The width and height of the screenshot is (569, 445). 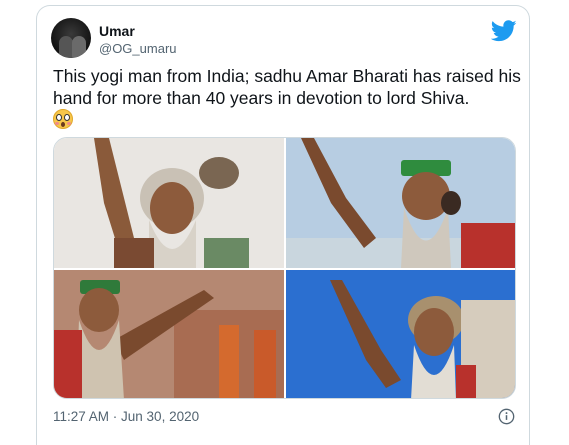 What do you see at coordinates (71, 38) in the screenshot?
I see `avatar` at bounding box center [71, 38].